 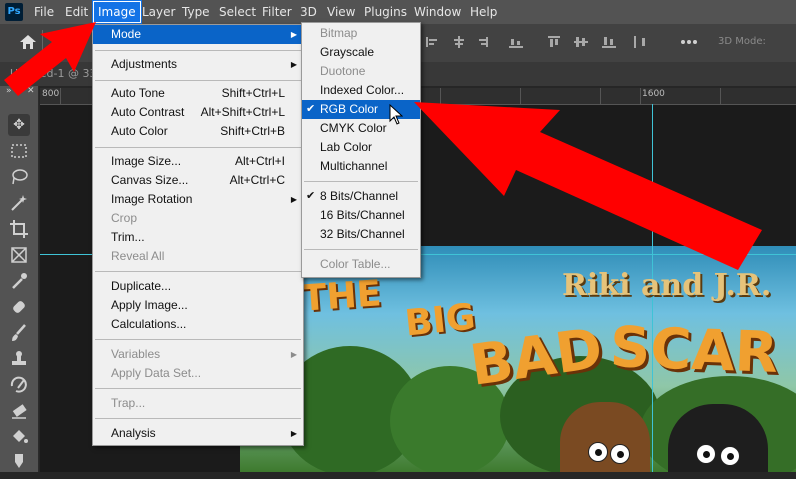 What do you see at coordinates (361, 234) in the screenshot?
I see `menu-item-32-bits: 32 Bits/Channel` at bounding box center [361, 234].